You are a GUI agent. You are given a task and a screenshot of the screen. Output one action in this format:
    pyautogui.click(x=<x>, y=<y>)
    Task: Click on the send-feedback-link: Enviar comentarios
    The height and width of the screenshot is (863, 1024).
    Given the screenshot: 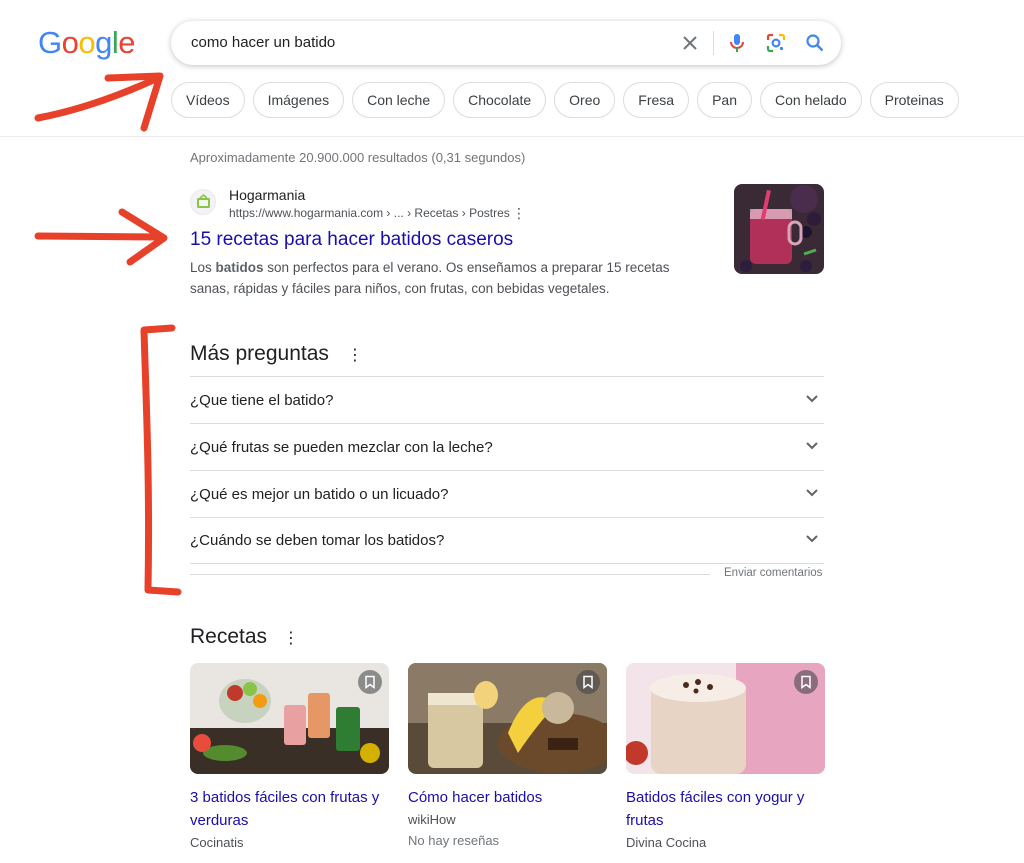 What is the action you would take?
    pyautogui.click(x=773, y=573)
    